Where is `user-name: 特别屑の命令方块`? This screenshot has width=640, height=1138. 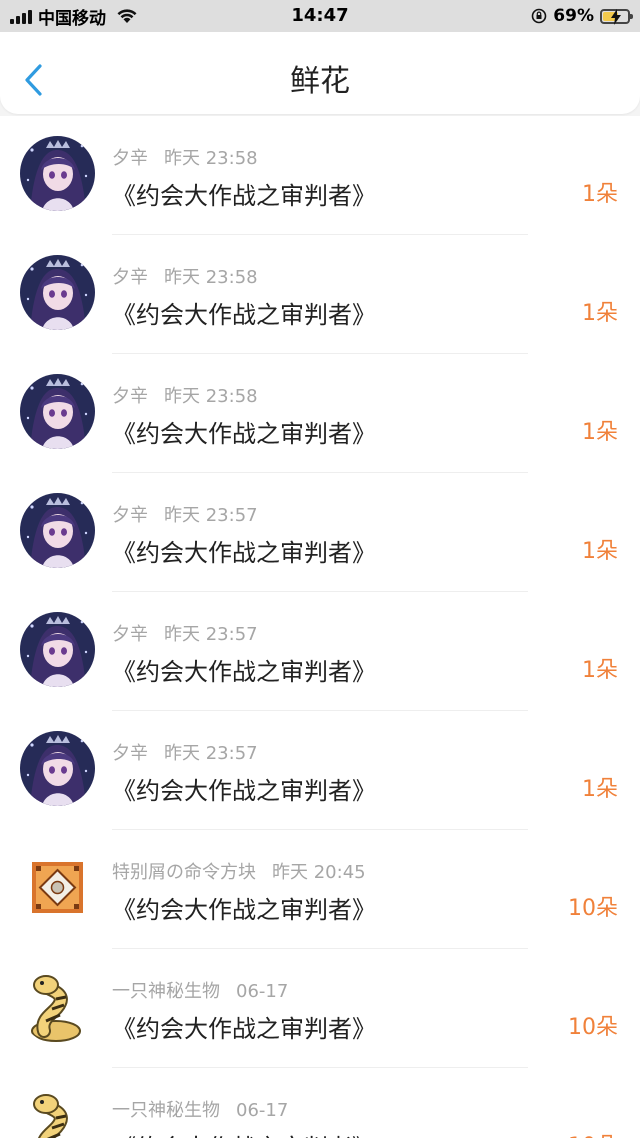 user-name: 特别屑の命令方块 is located at coordinates (184, 872).